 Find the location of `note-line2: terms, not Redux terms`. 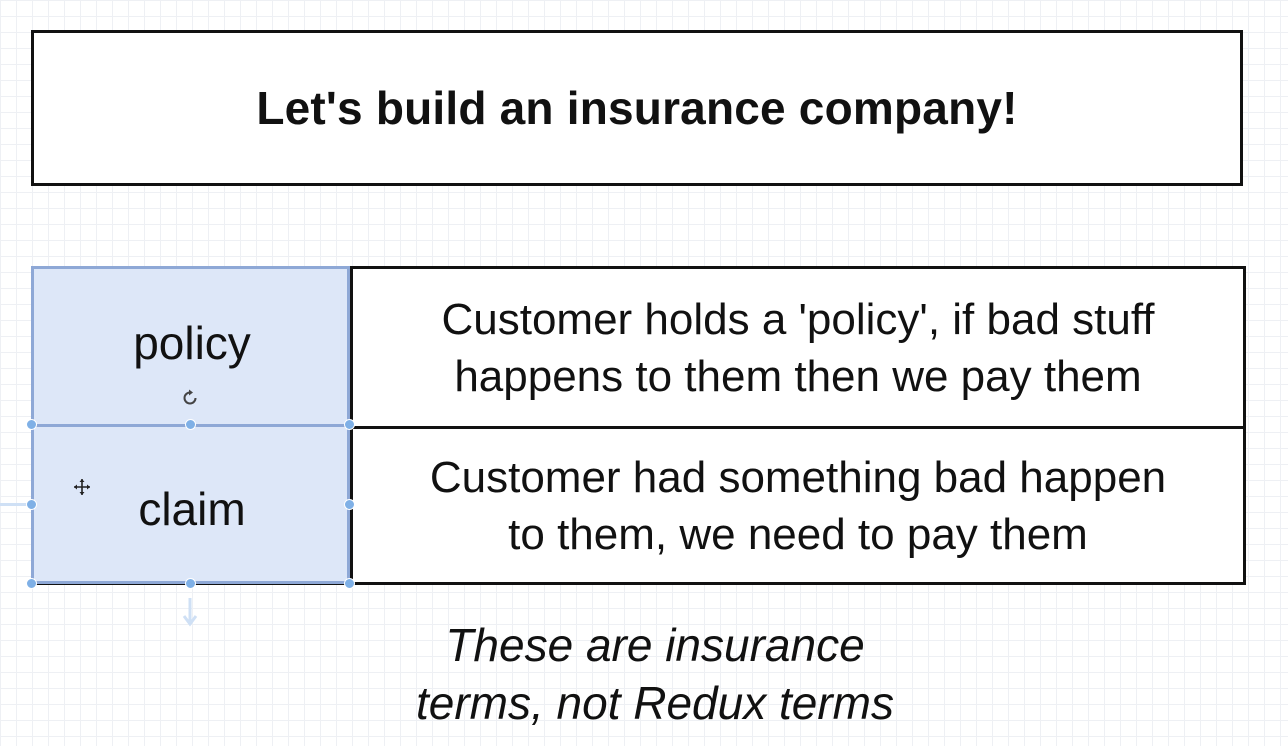

note-line2: terms, not Redux terms is located at coordinates (655, 703).